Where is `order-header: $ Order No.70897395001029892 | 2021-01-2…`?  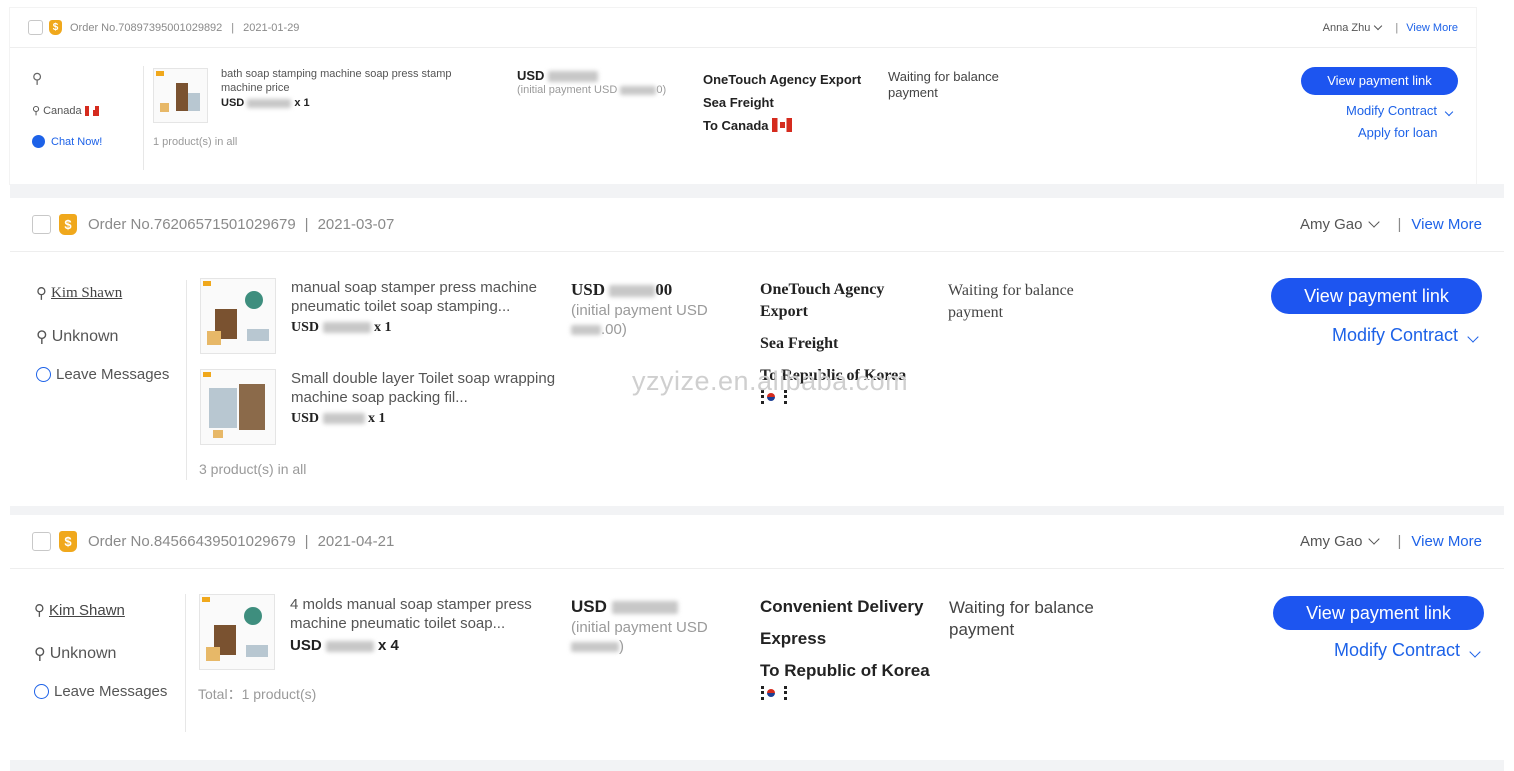
order-header: $ Order No.70897395001029892 | 2021-01-2… is located at coordinates (743, 28).